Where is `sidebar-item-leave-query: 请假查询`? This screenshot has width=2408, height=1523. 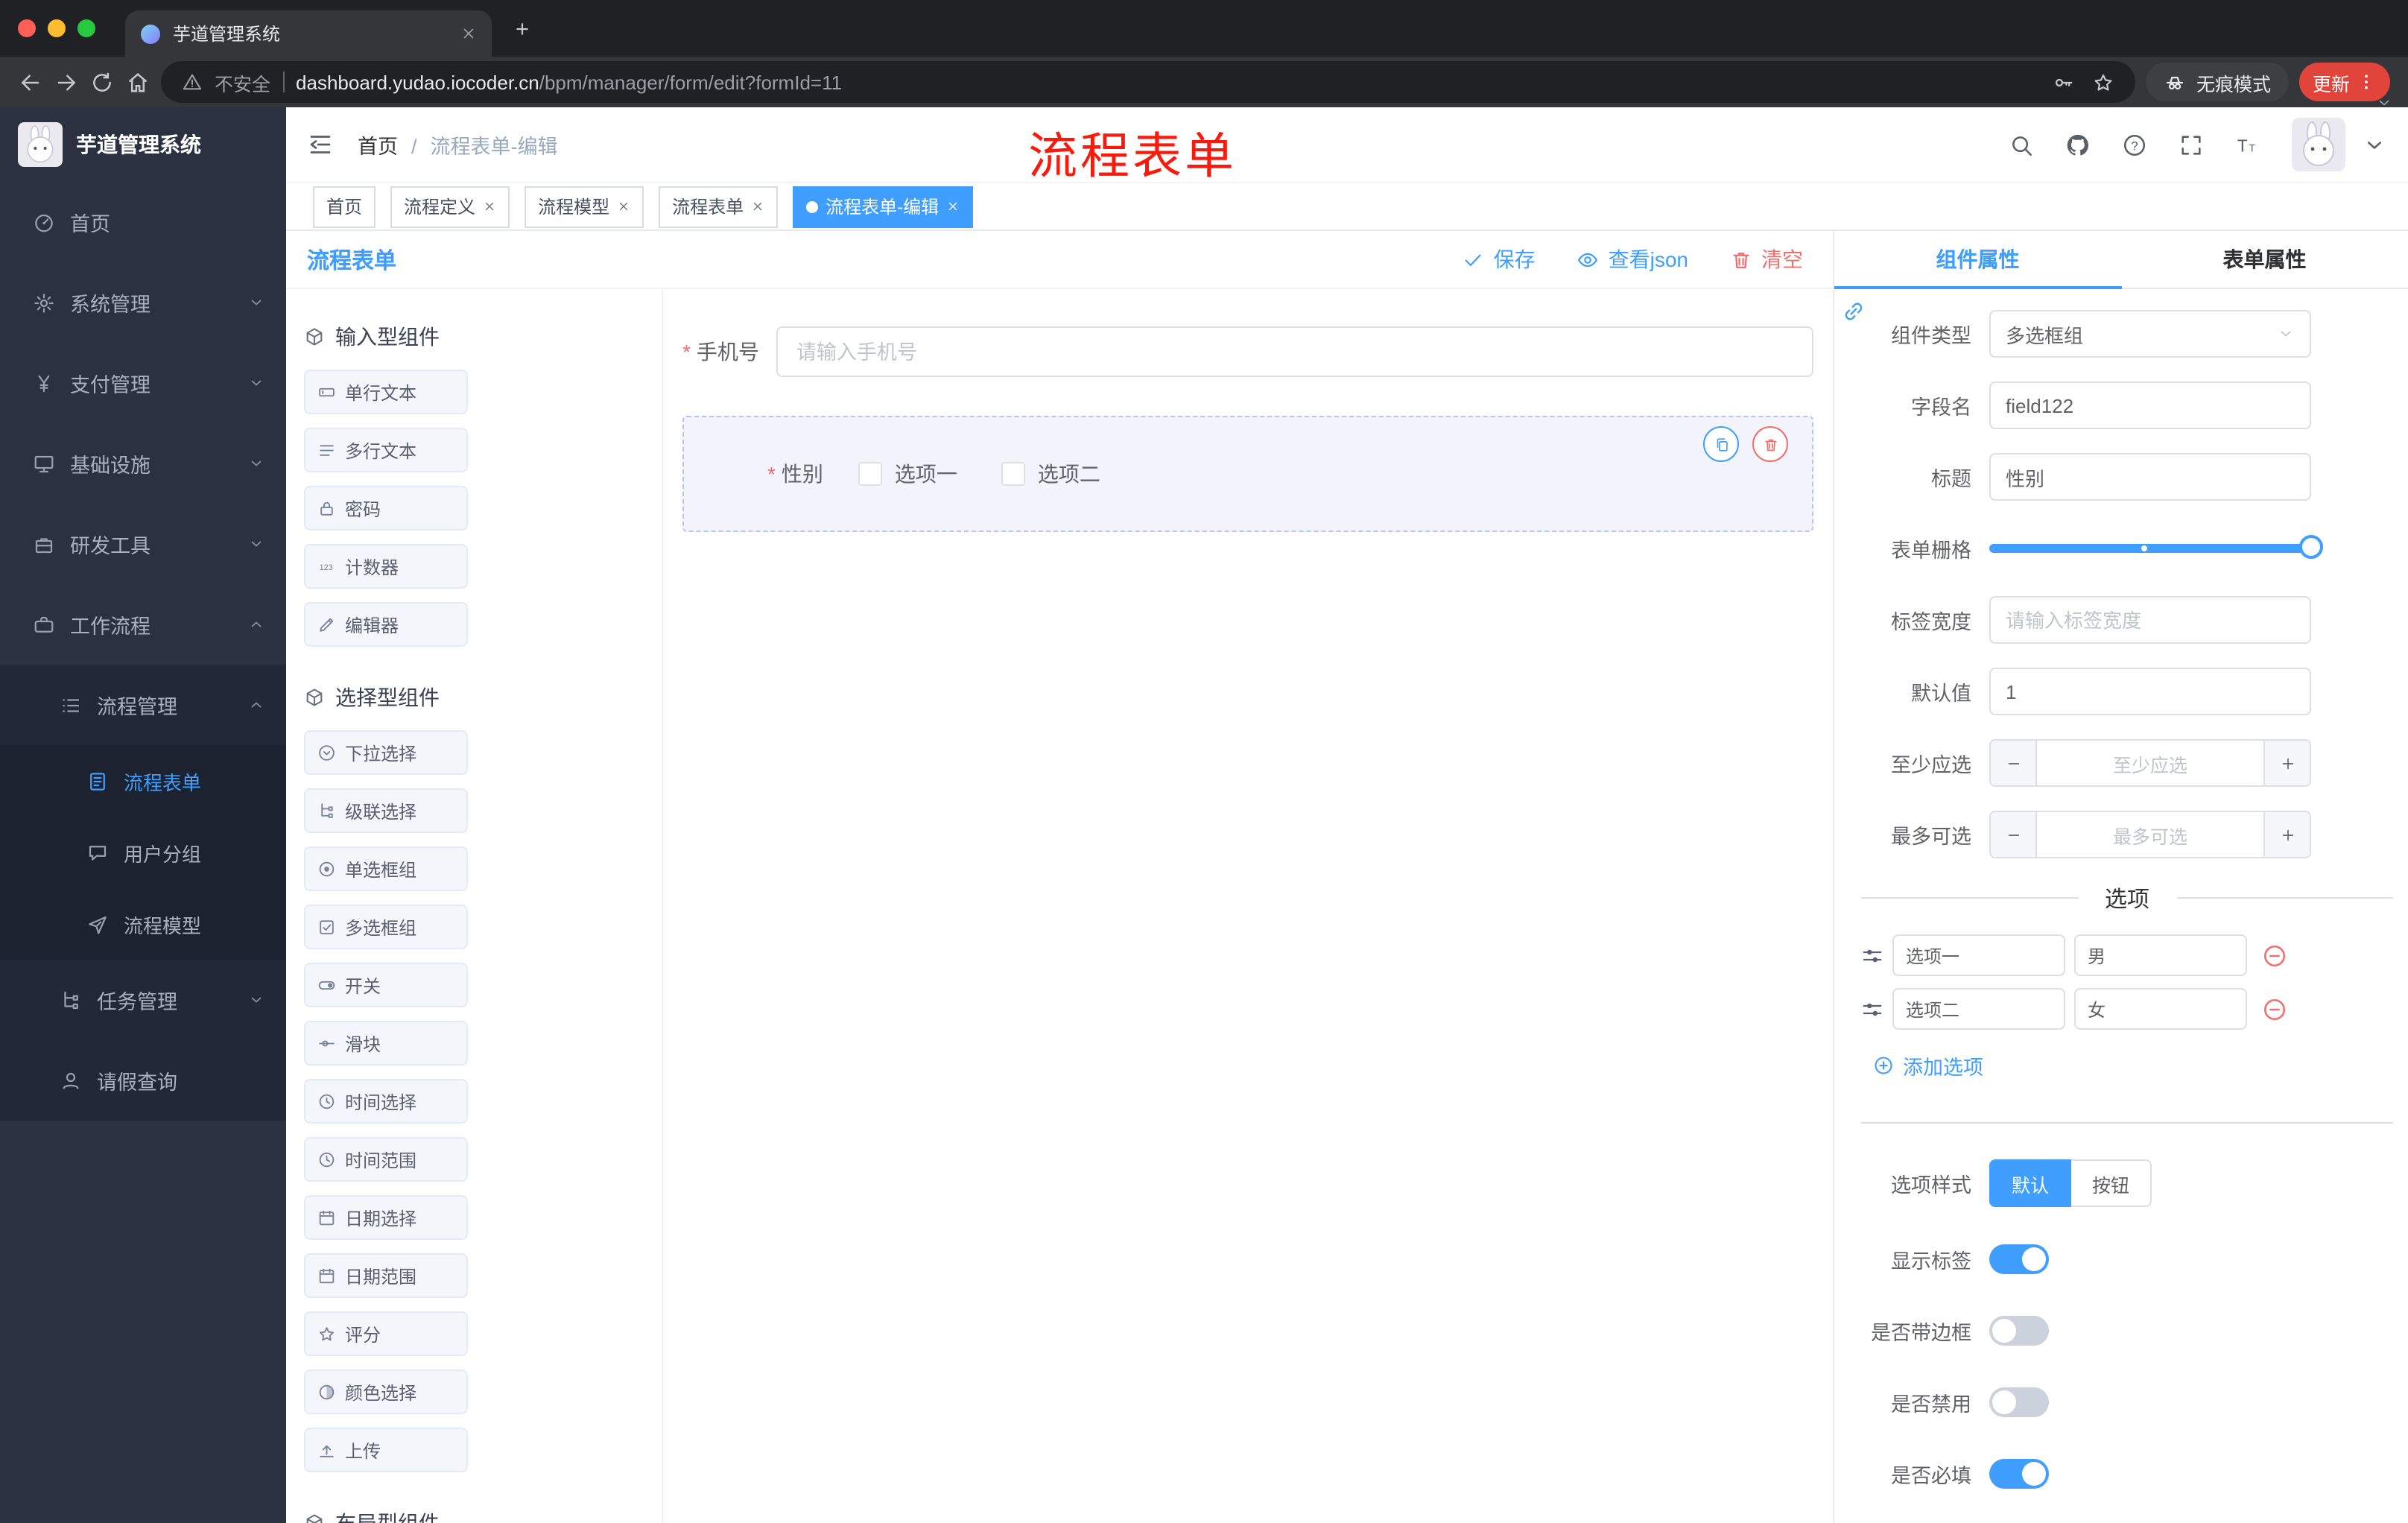 sidebar-item-leave-query: 请假查询 is located at coordinates (143, 1081).